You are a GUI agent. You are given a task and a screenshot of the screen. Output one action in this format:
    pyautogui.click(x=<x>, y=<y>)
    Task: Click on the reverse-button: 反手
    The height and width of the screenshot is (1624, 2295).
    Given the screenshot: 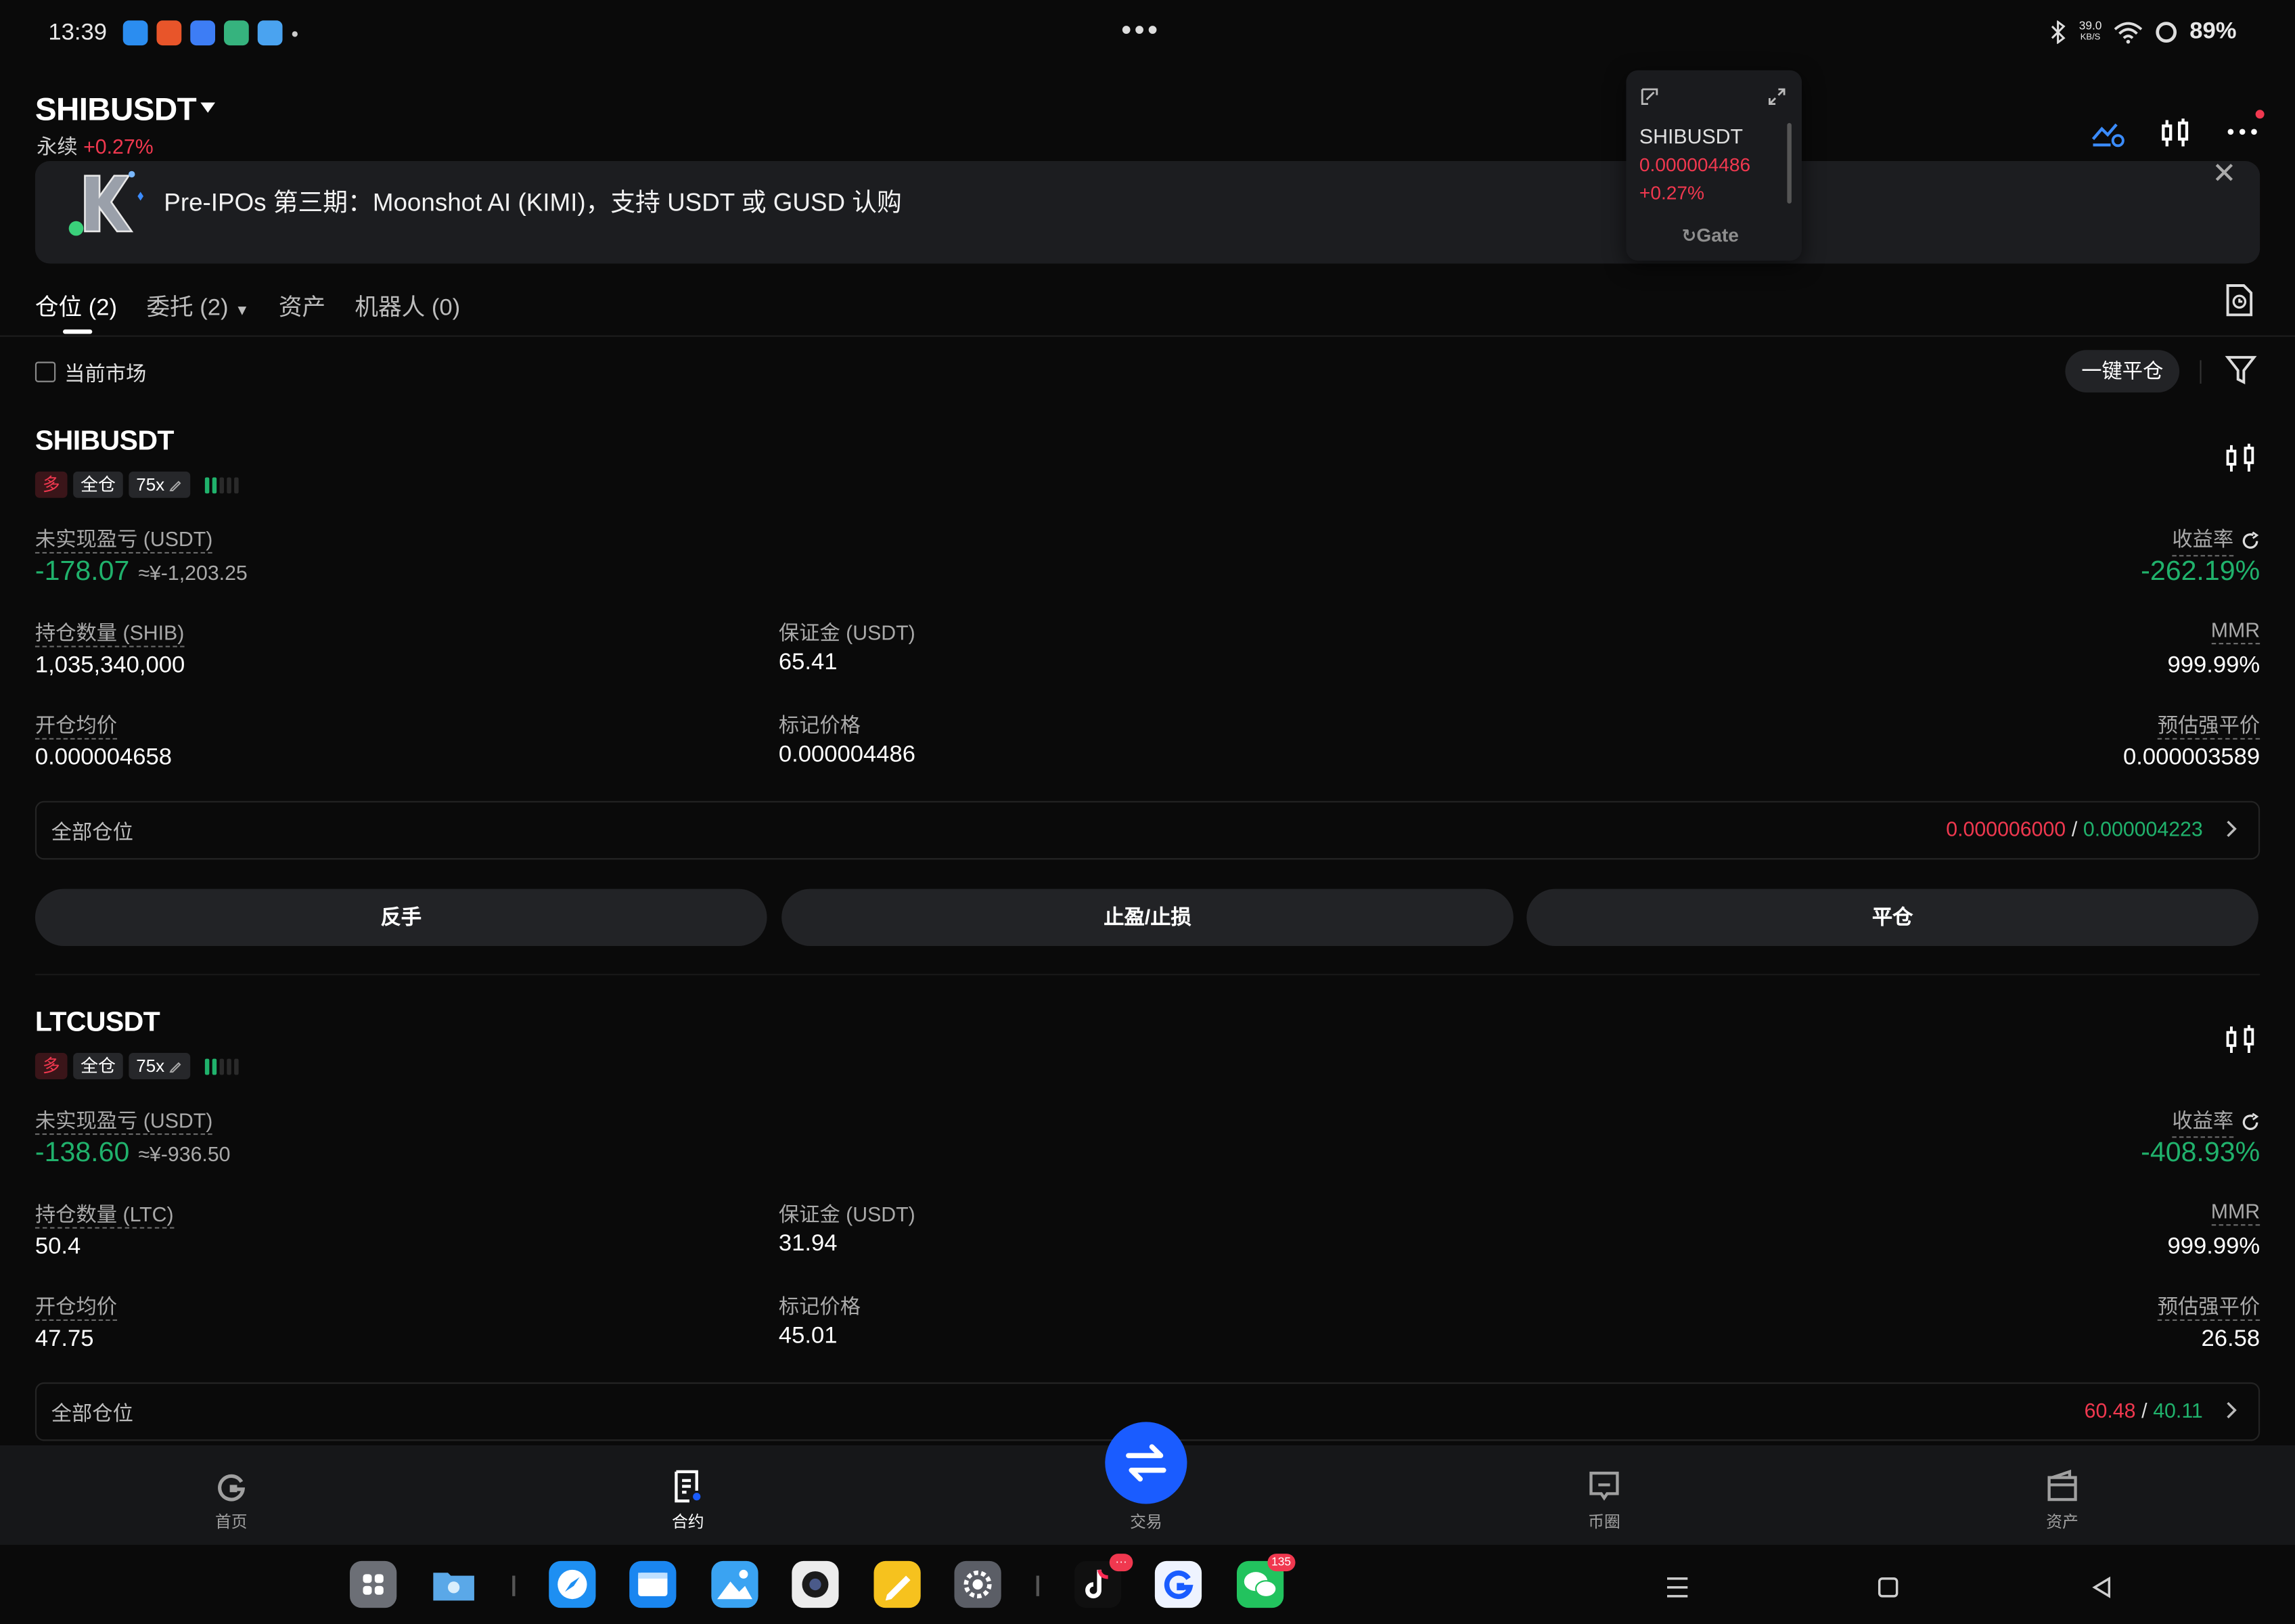 What is the action you would take?
    pyautogui.click(x=401, y=917)
    